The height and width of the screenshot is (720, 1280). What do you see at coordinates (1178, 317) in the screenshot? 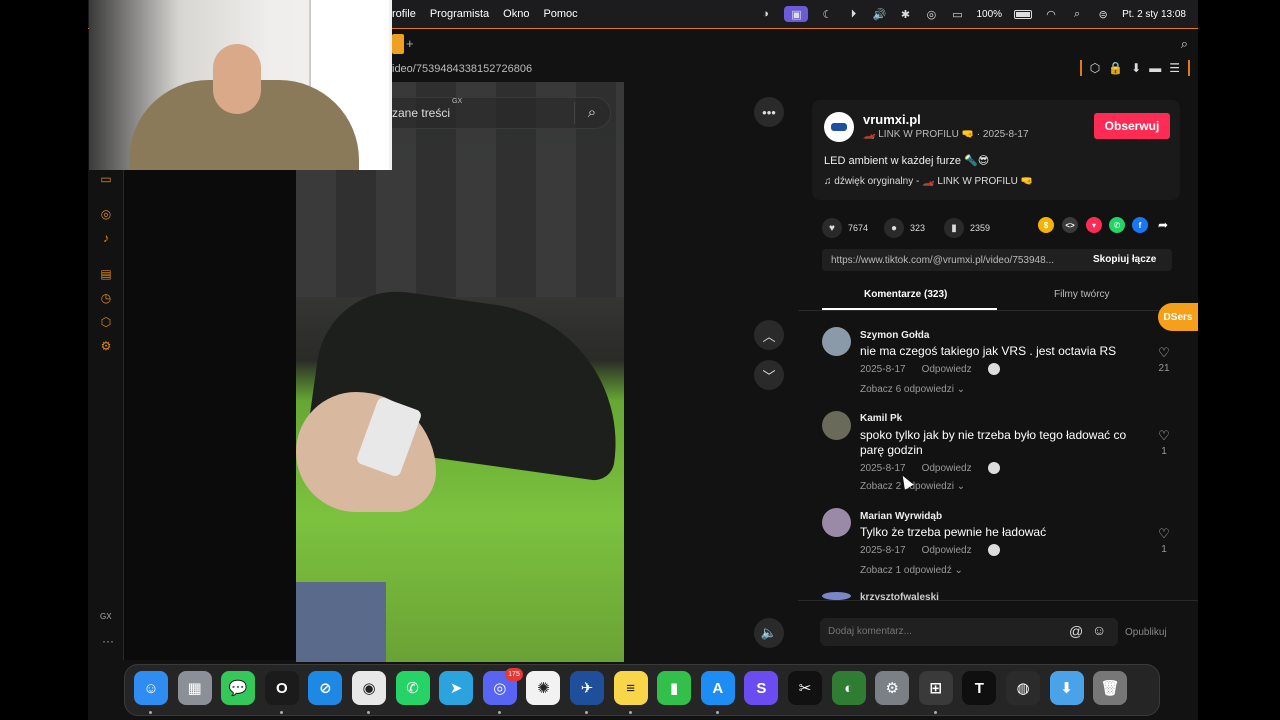
I see `dsers-extension-button: DSers` at bounding box center [1178, 317].